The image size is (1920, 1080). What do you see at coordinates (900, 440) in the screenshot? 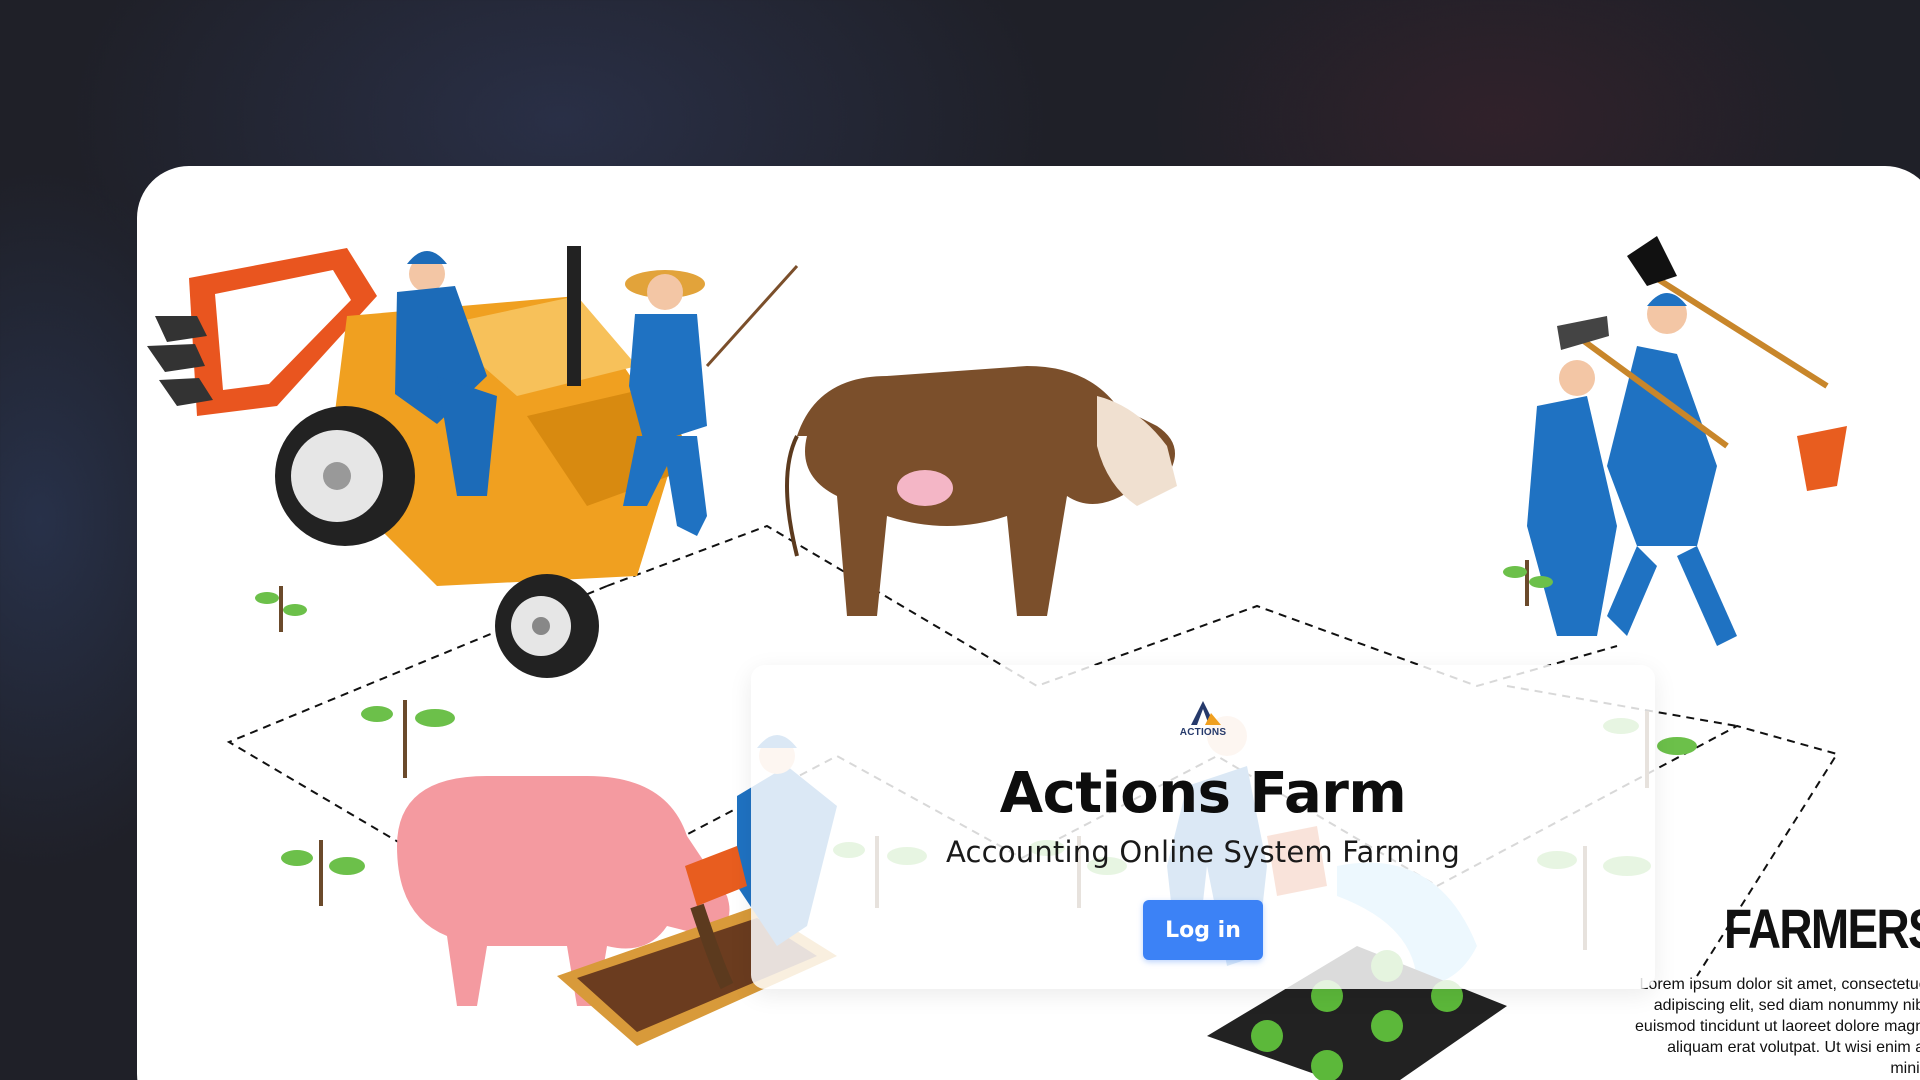
I see `cow-illustration` at bounding box center [900, 440].